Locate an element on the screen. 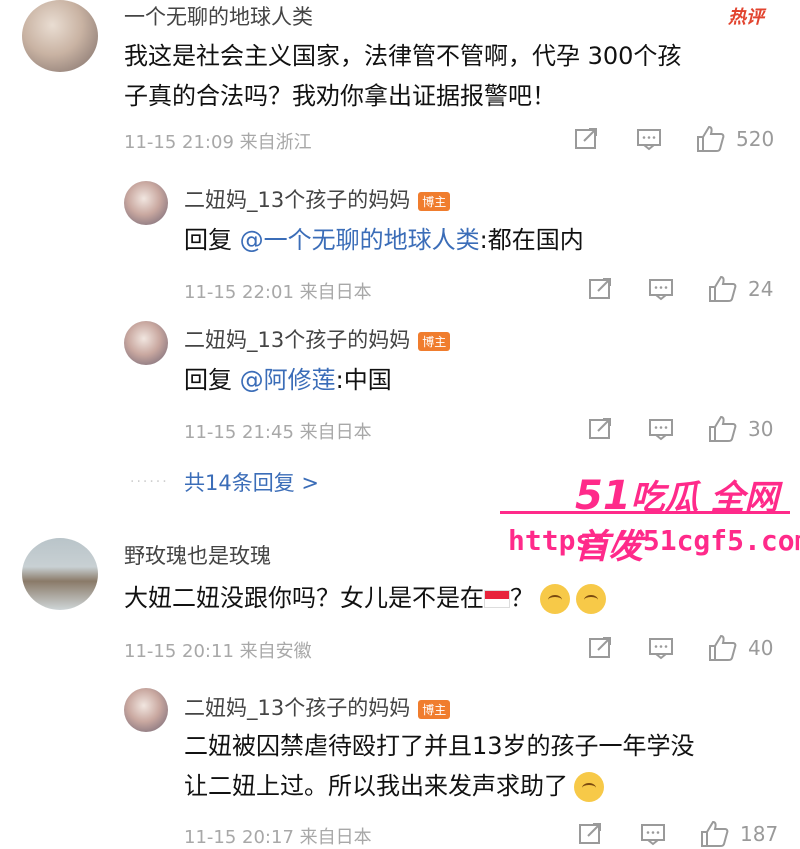 The width and height of the screenshot is (800, 849). comment-username: 野玫瑰也是玫瑰 is located at coordinates (197, 555).